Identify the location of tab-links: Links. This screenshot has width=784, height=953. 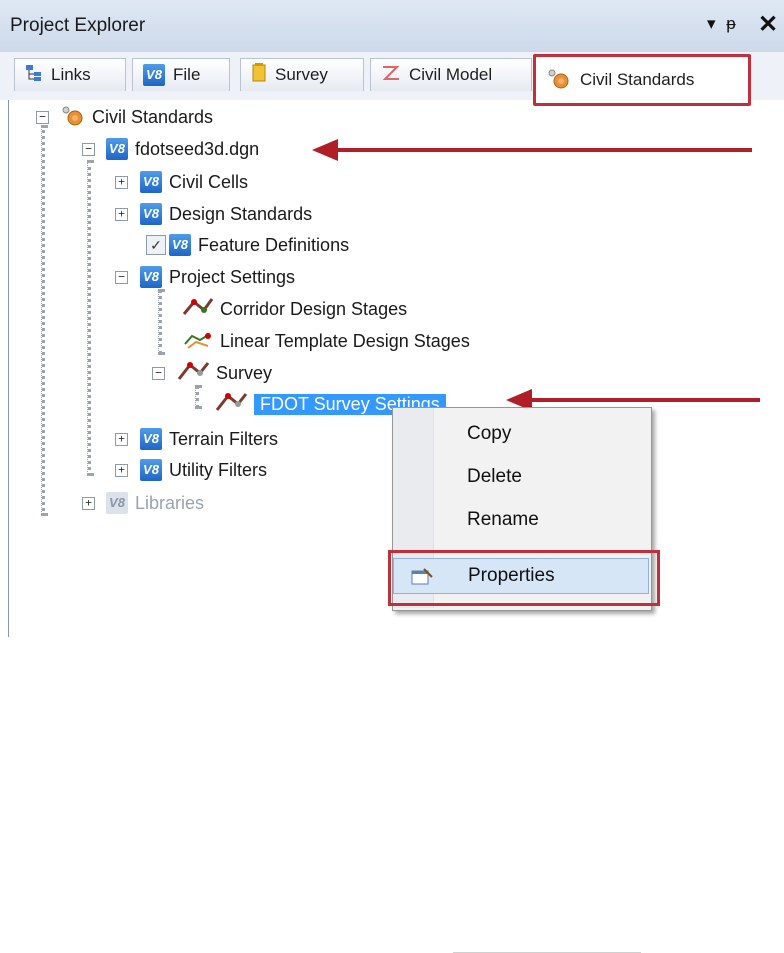
(70, 74).